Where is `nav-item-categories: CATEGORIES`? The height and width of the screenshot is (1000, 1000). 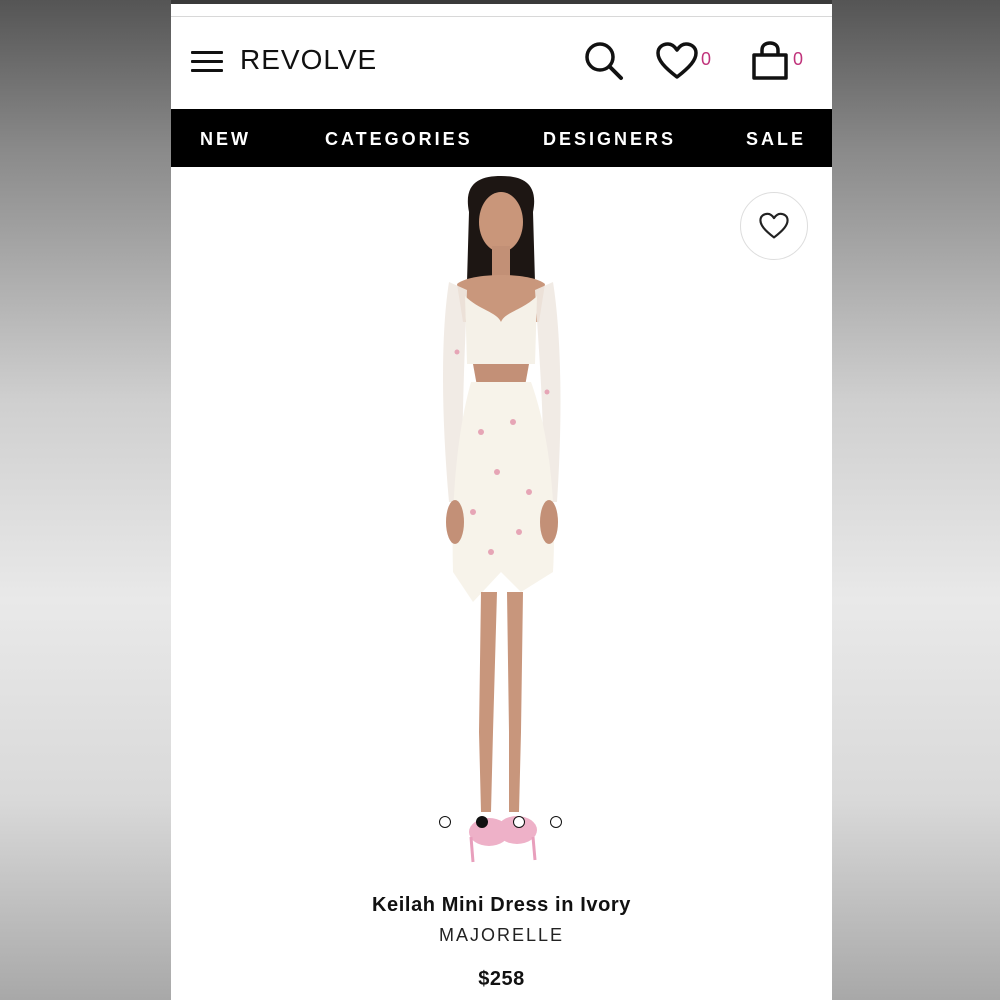
nav-item-categories: CATEGORIES is located at coordinates (399, 139).